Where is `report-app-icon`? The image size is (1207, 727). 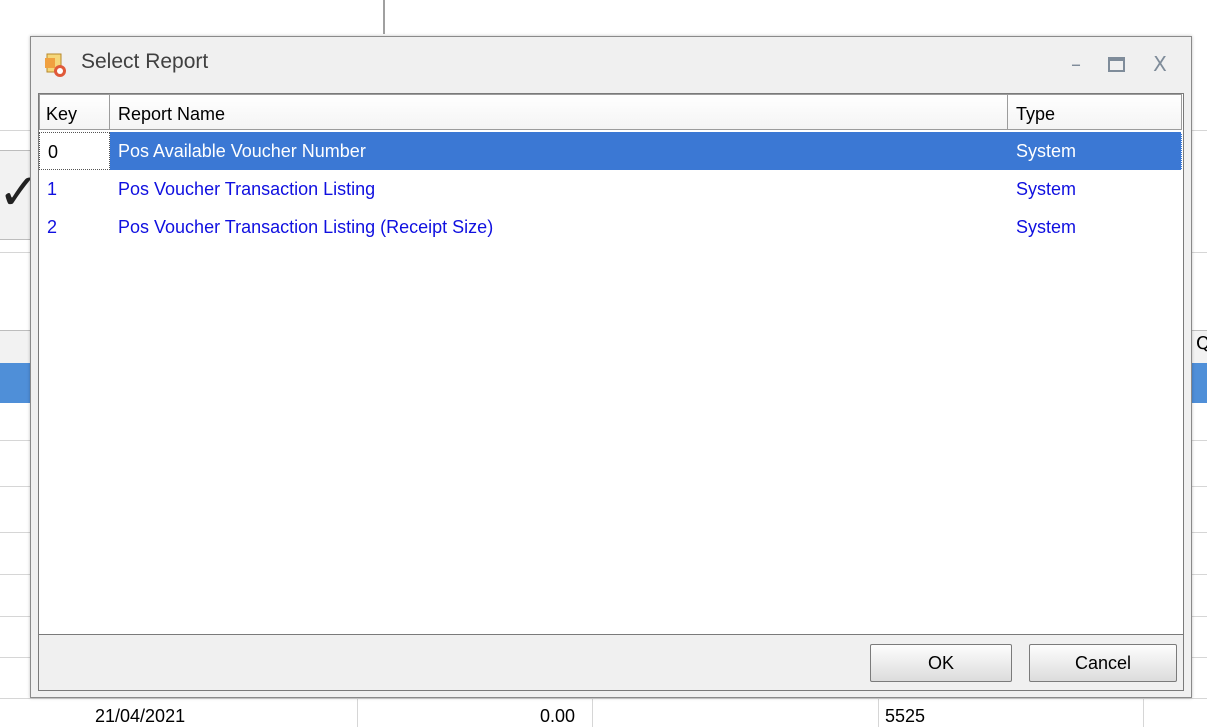 report-app-icon is located at coordinates (55, 65).